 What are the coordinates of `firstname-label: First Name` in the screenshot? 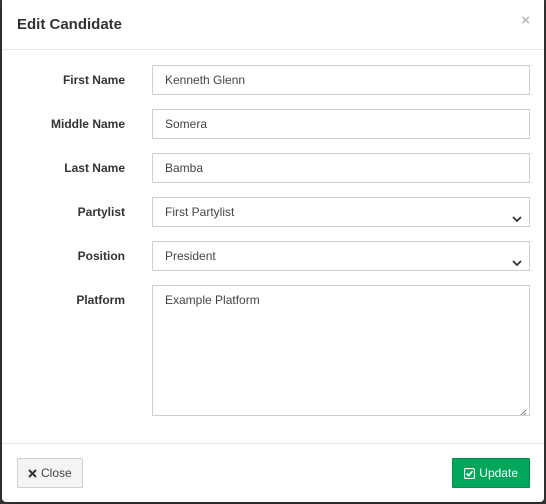 It's located at (93, 80).